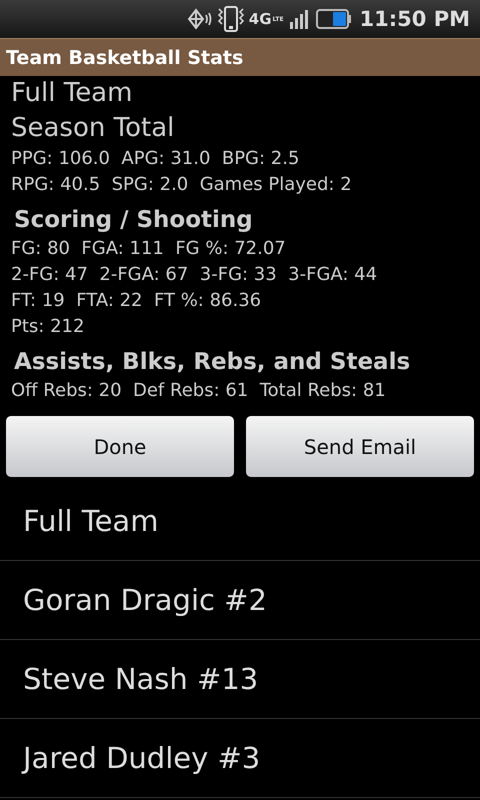  Describe the element at coordinates (199, 19) in the screenshot. I see `gps-icon` at that location.